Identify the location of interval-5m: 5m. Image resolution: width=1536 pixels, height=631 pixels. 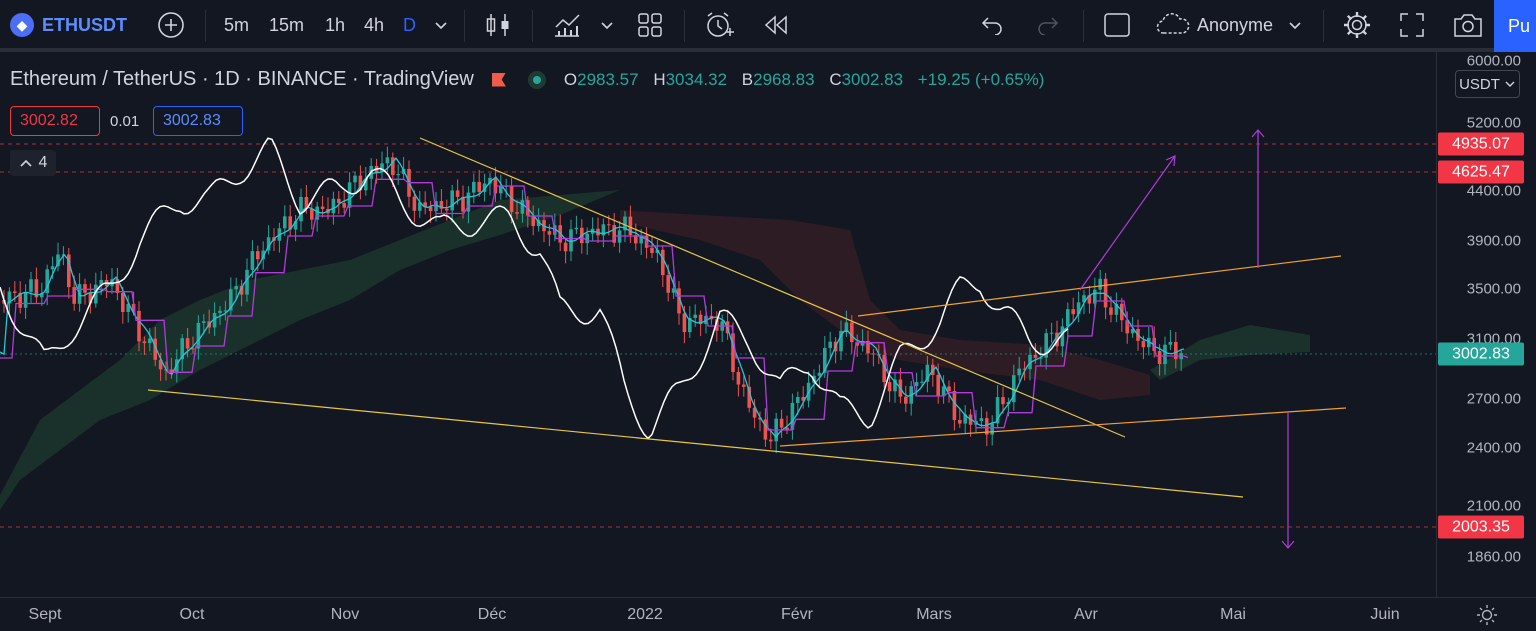
(236, 25).